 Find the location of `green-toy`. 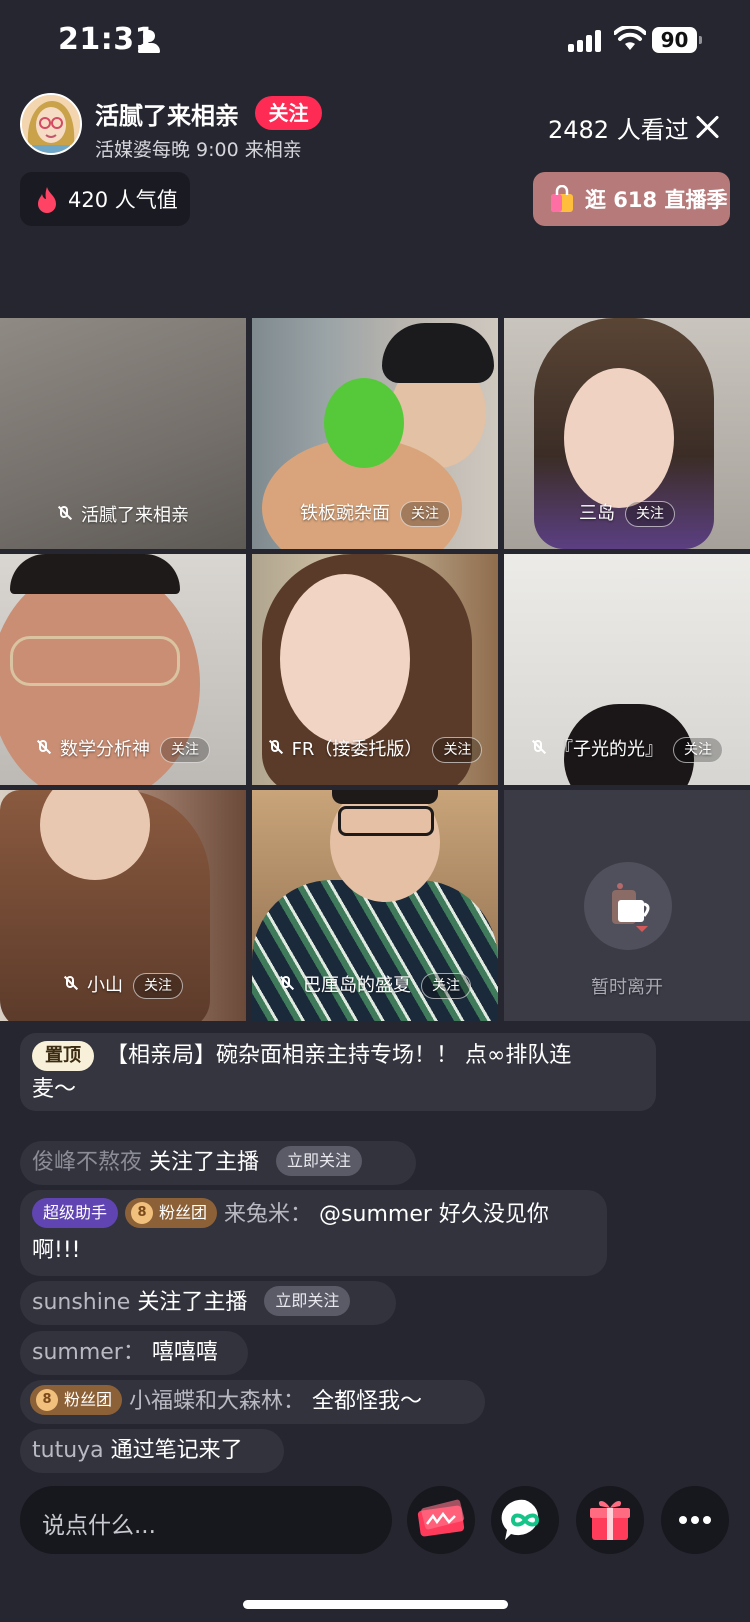

green-toy is located at coordinates (364, 423).